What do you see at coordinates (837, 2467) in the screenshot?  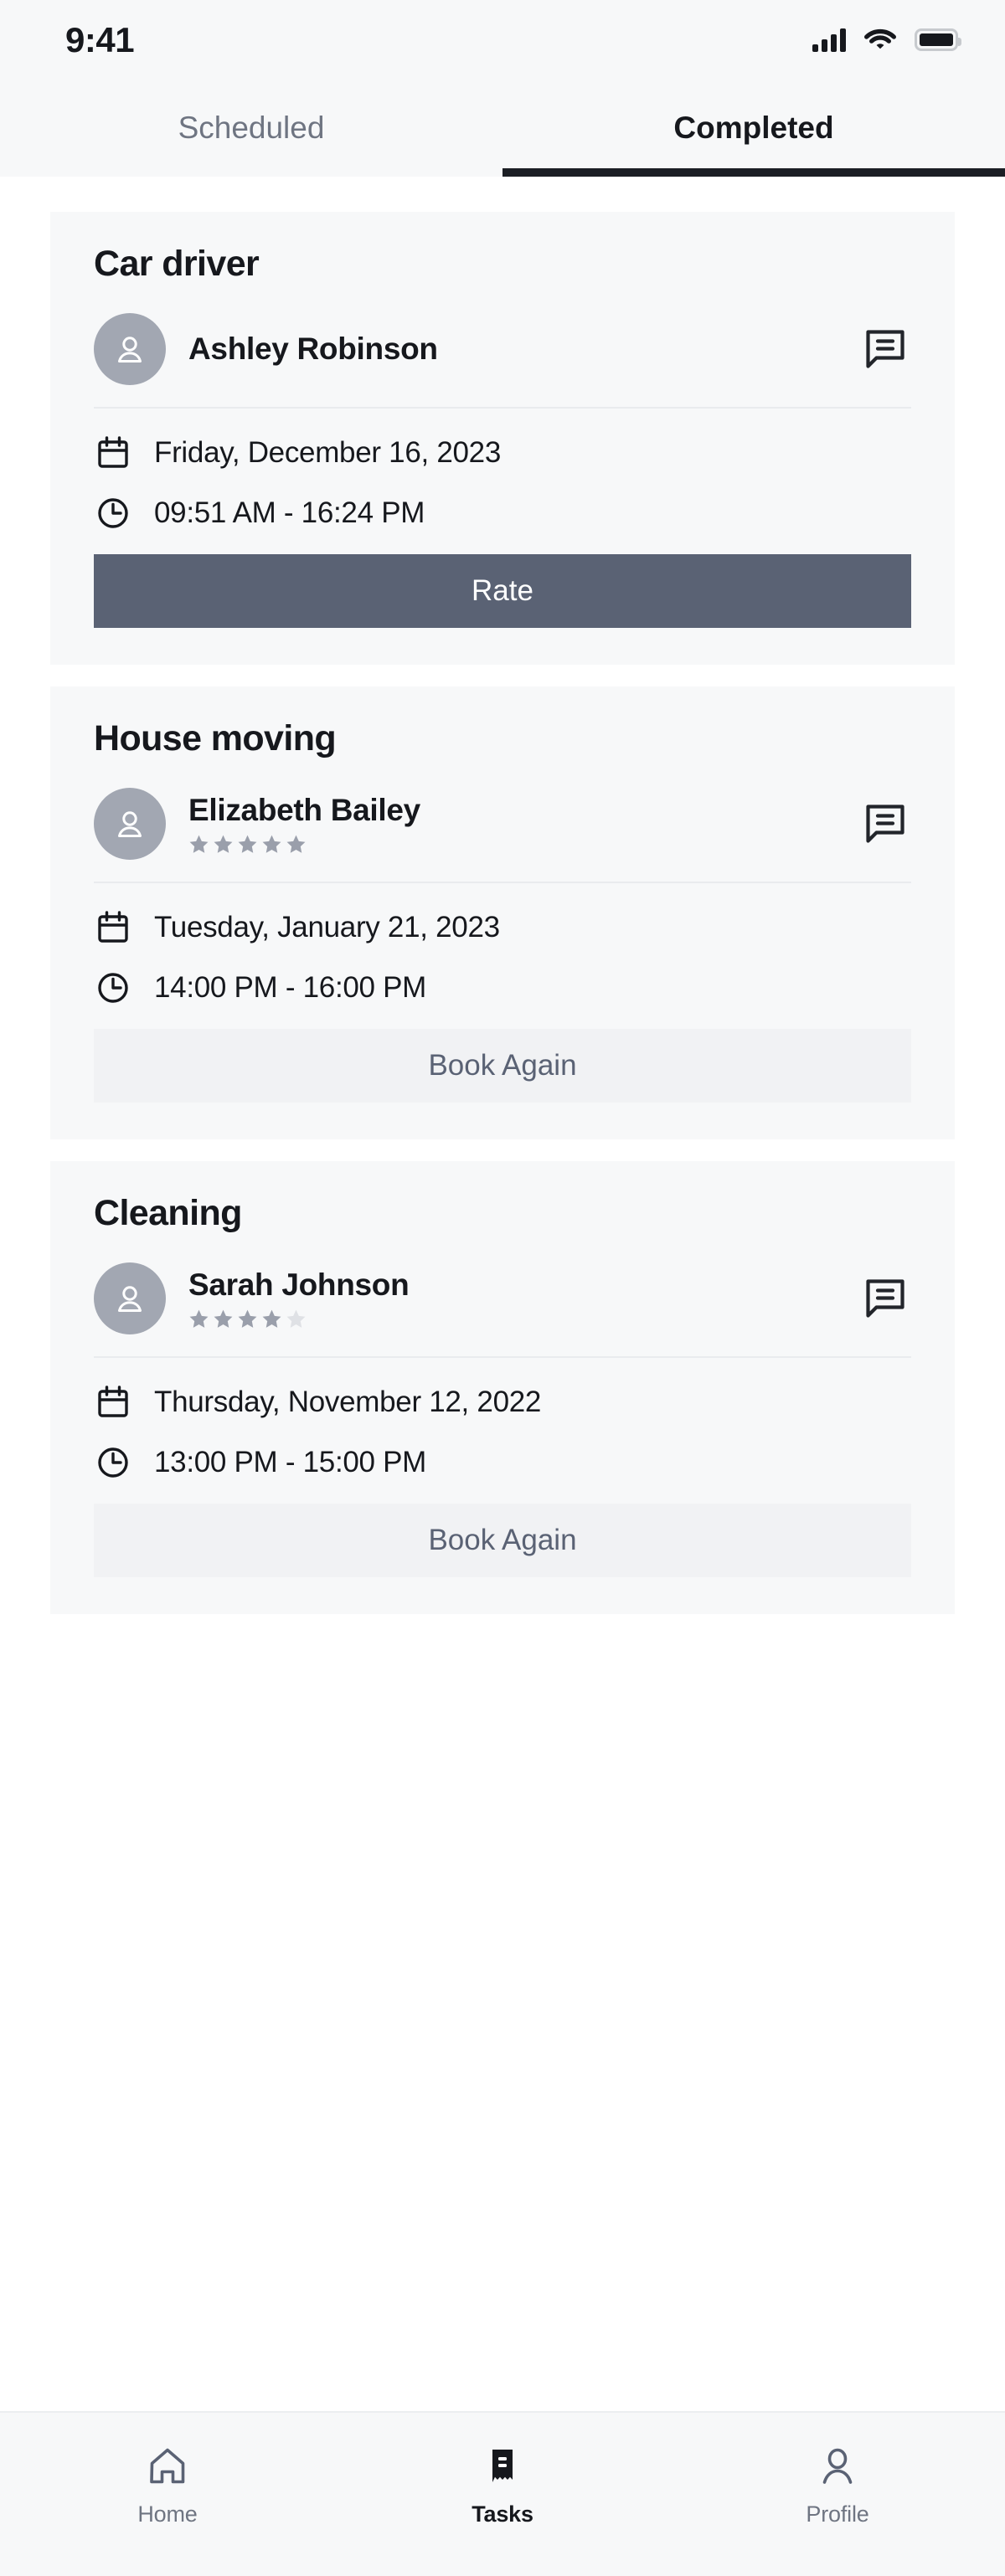 I see `profile-icon` at bounding box center [837, 2467].